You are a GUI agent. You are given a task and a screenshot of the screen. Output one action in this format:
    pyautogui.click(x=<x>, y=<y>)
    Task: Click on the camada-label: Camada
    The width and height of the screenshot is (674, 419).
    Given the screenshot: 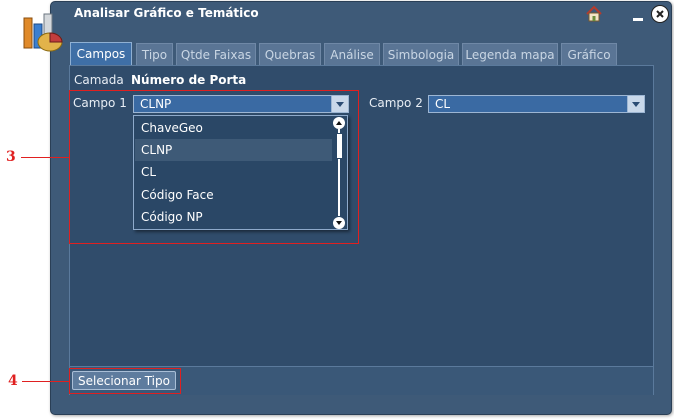 What is the action you would take?
    pyautogui.click(x=99, y=80)
    